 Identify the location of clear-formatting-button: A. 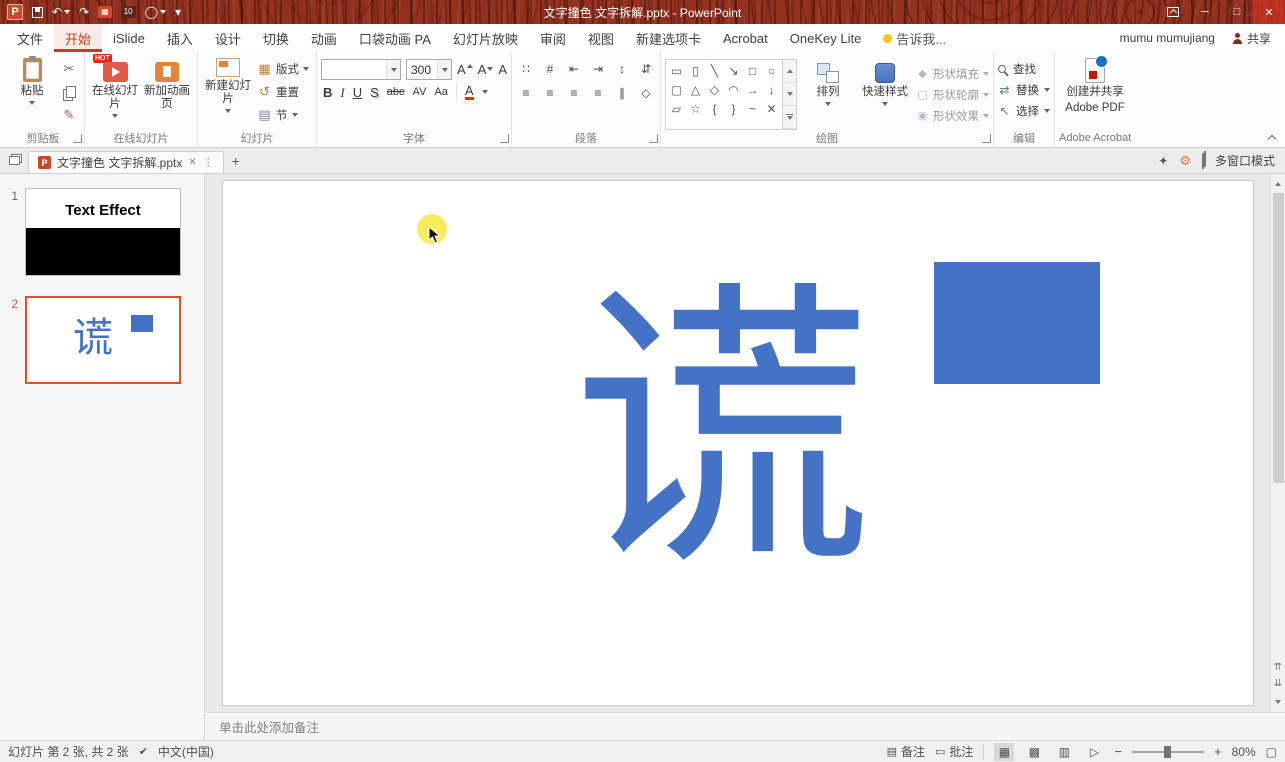
(502, 69).